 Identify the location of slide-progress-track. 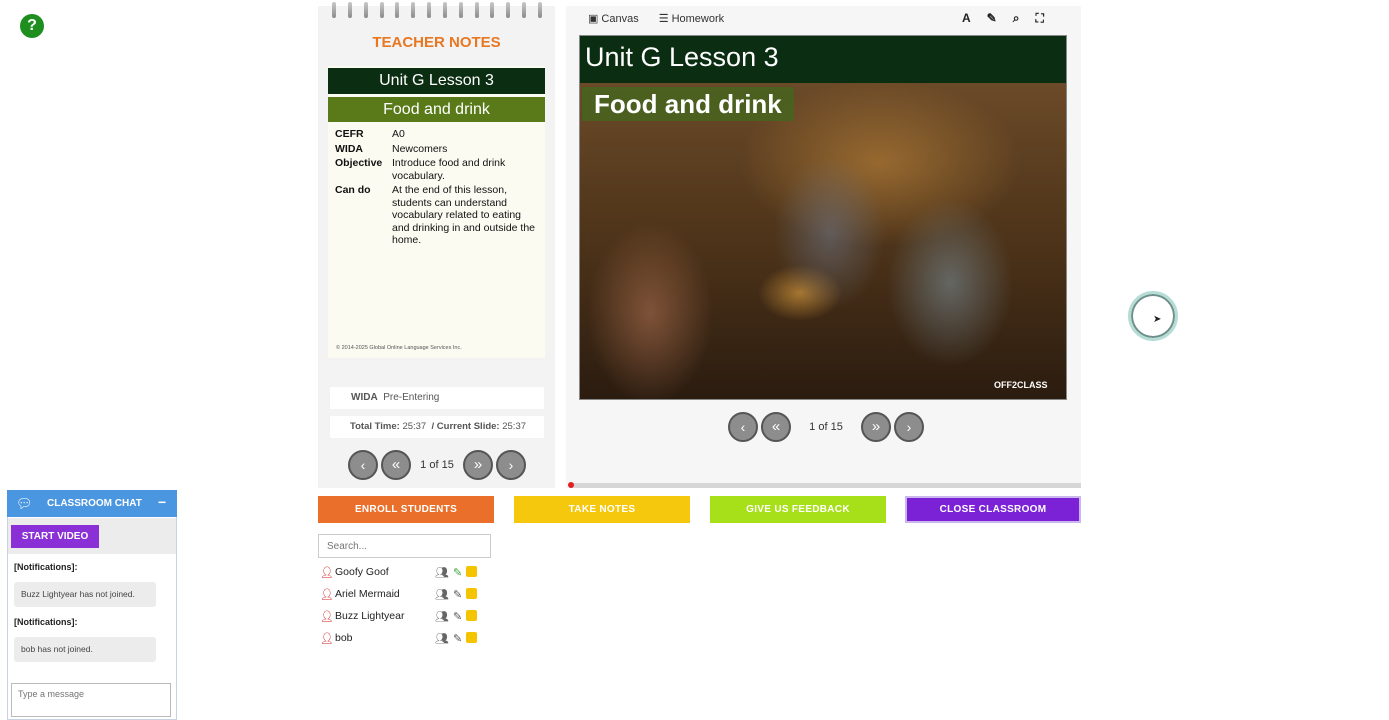
(825, 485).